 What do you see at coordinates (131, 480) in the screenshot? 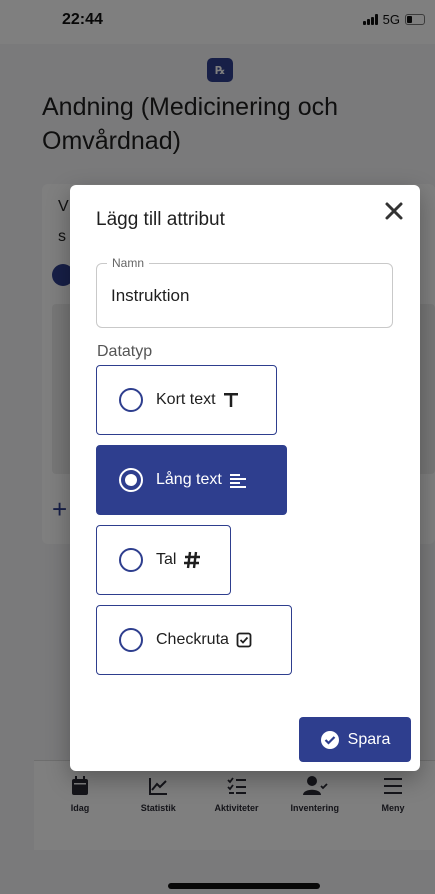
I see `radio-lang-text` at bounding box center [131, 480].